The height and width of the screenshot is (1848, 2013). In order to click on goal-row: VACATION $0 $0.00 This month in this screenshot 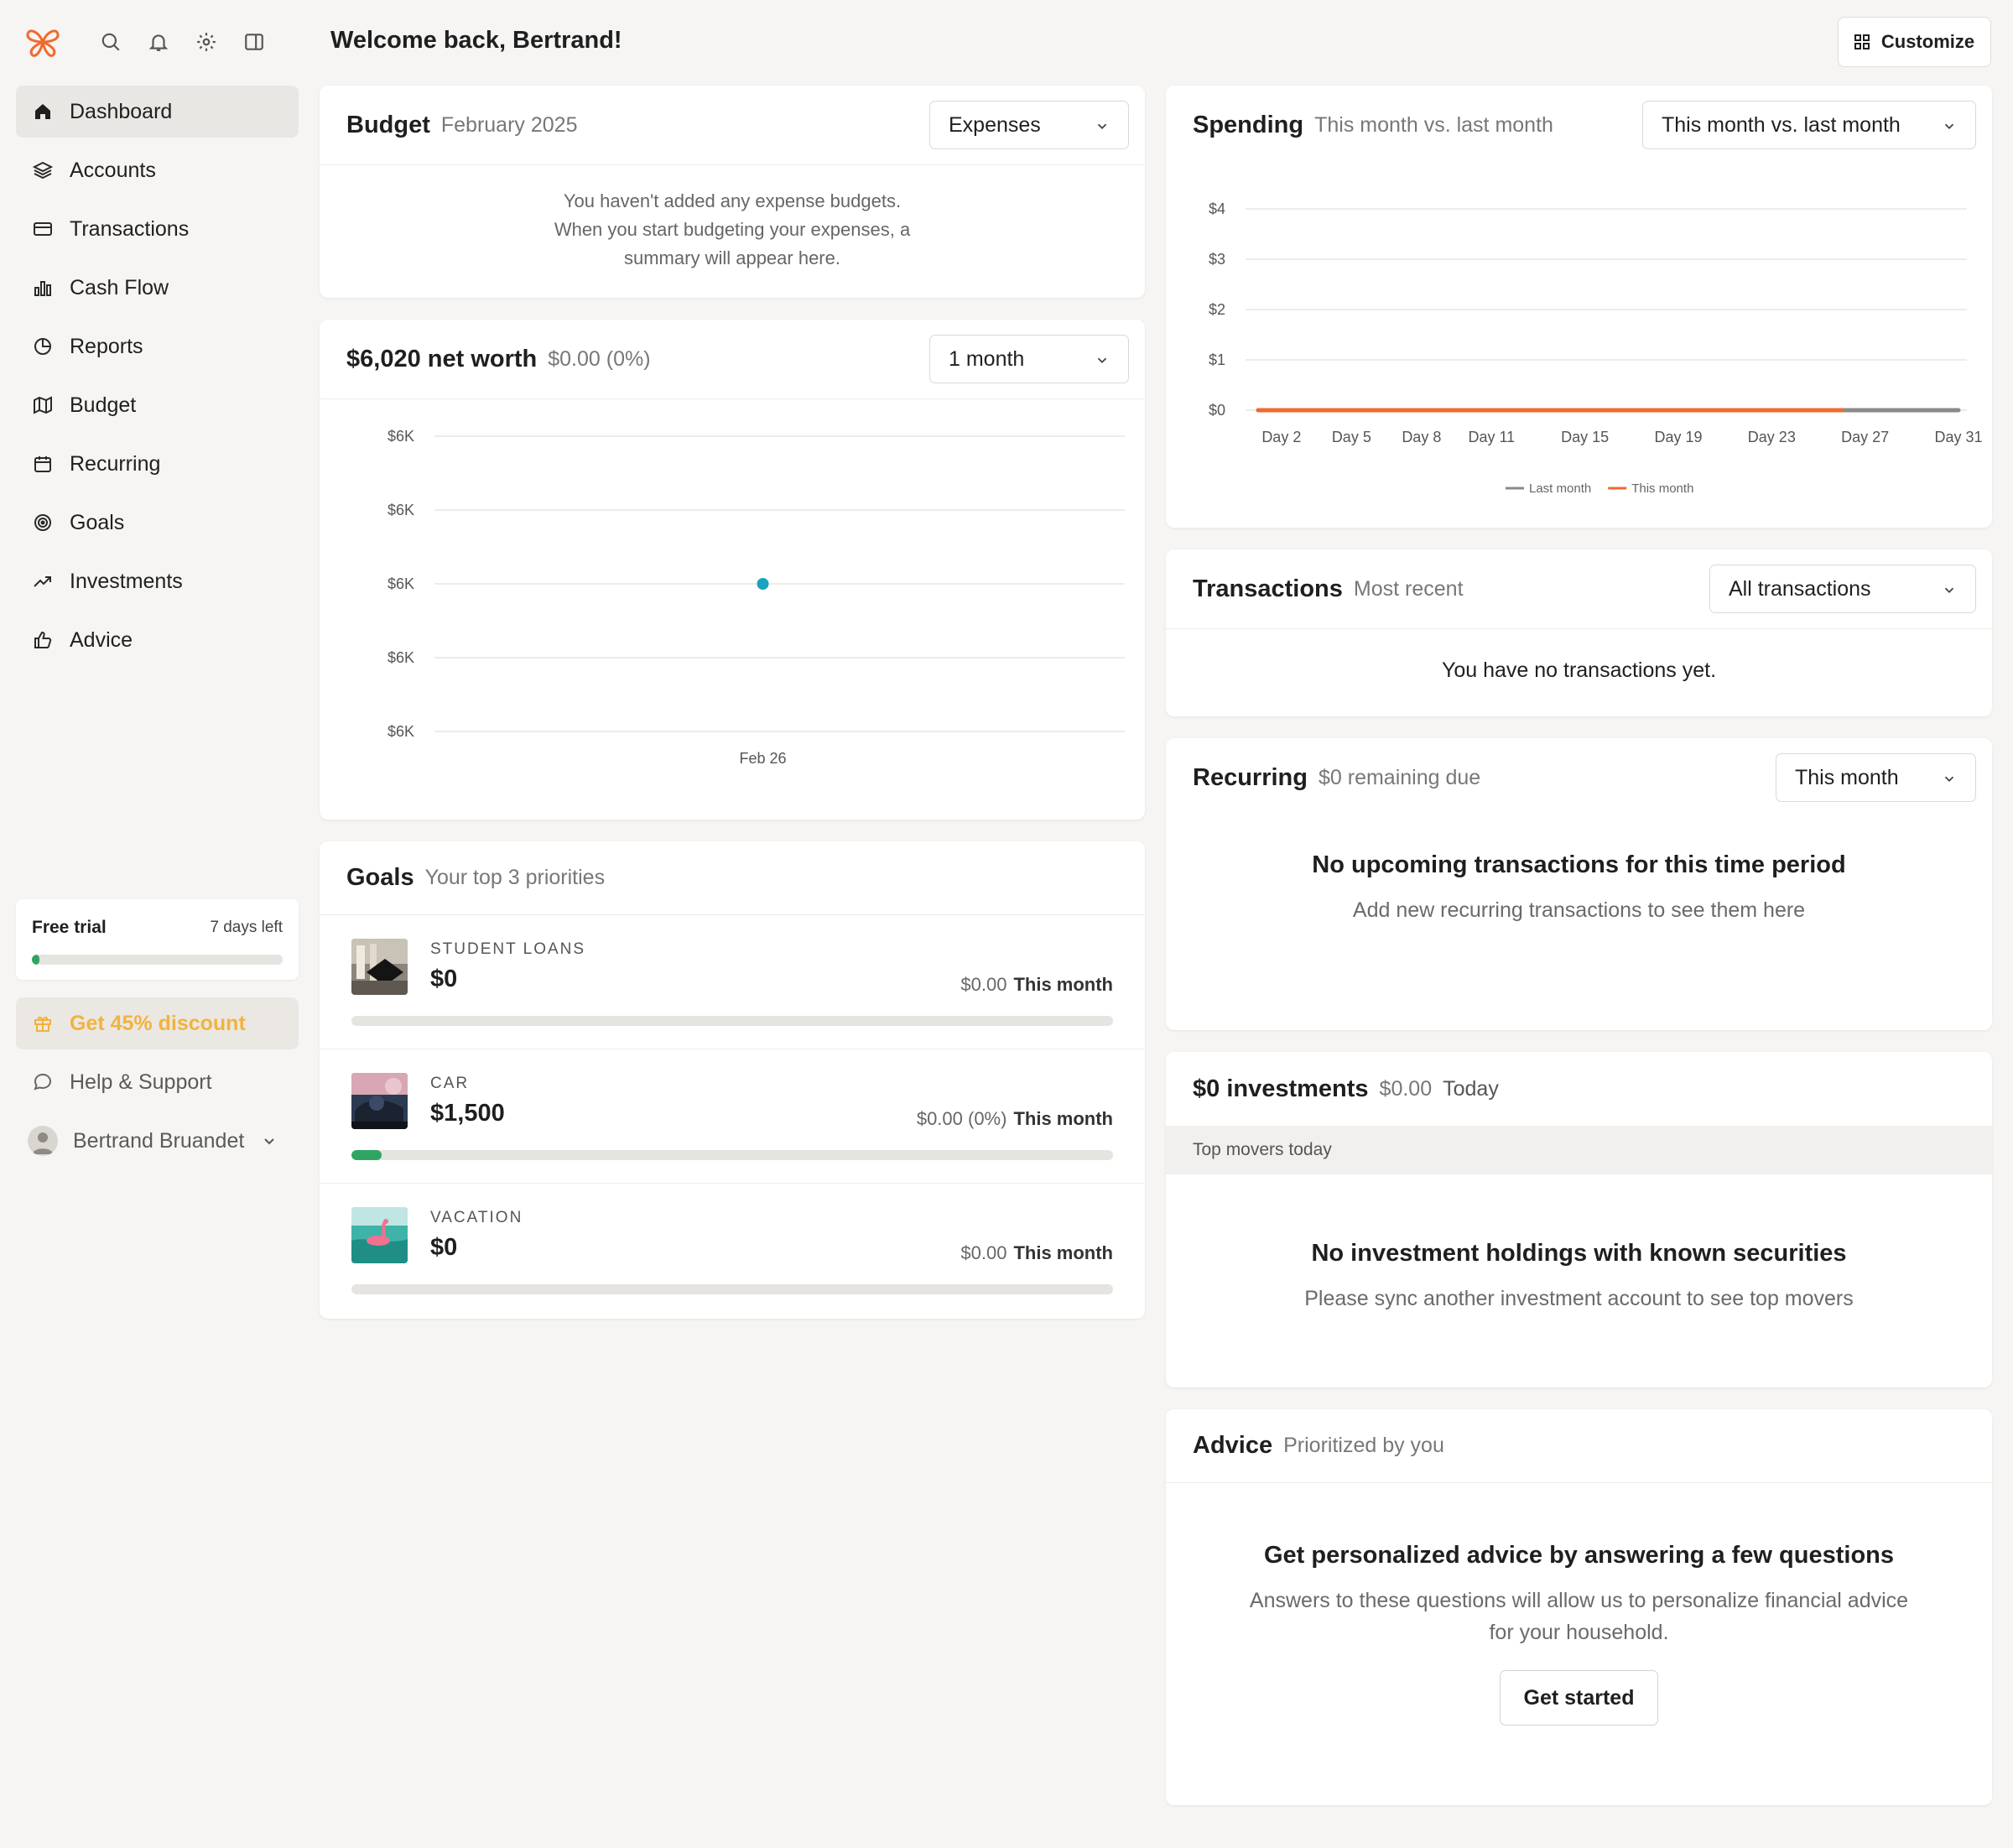, I will do `click(732, 1251)`.